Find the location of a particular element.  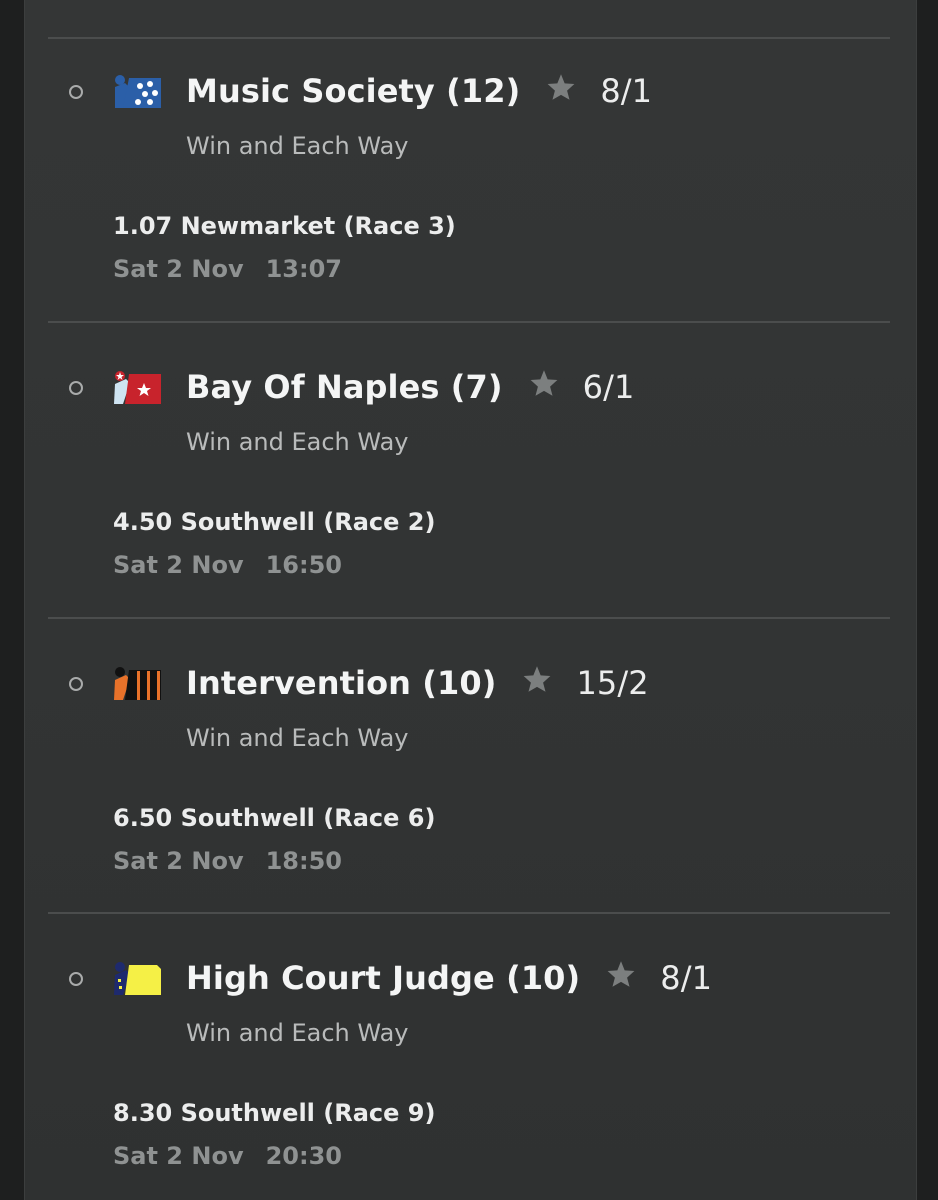

odds: 6/1 is located at coordinates (608, 387).